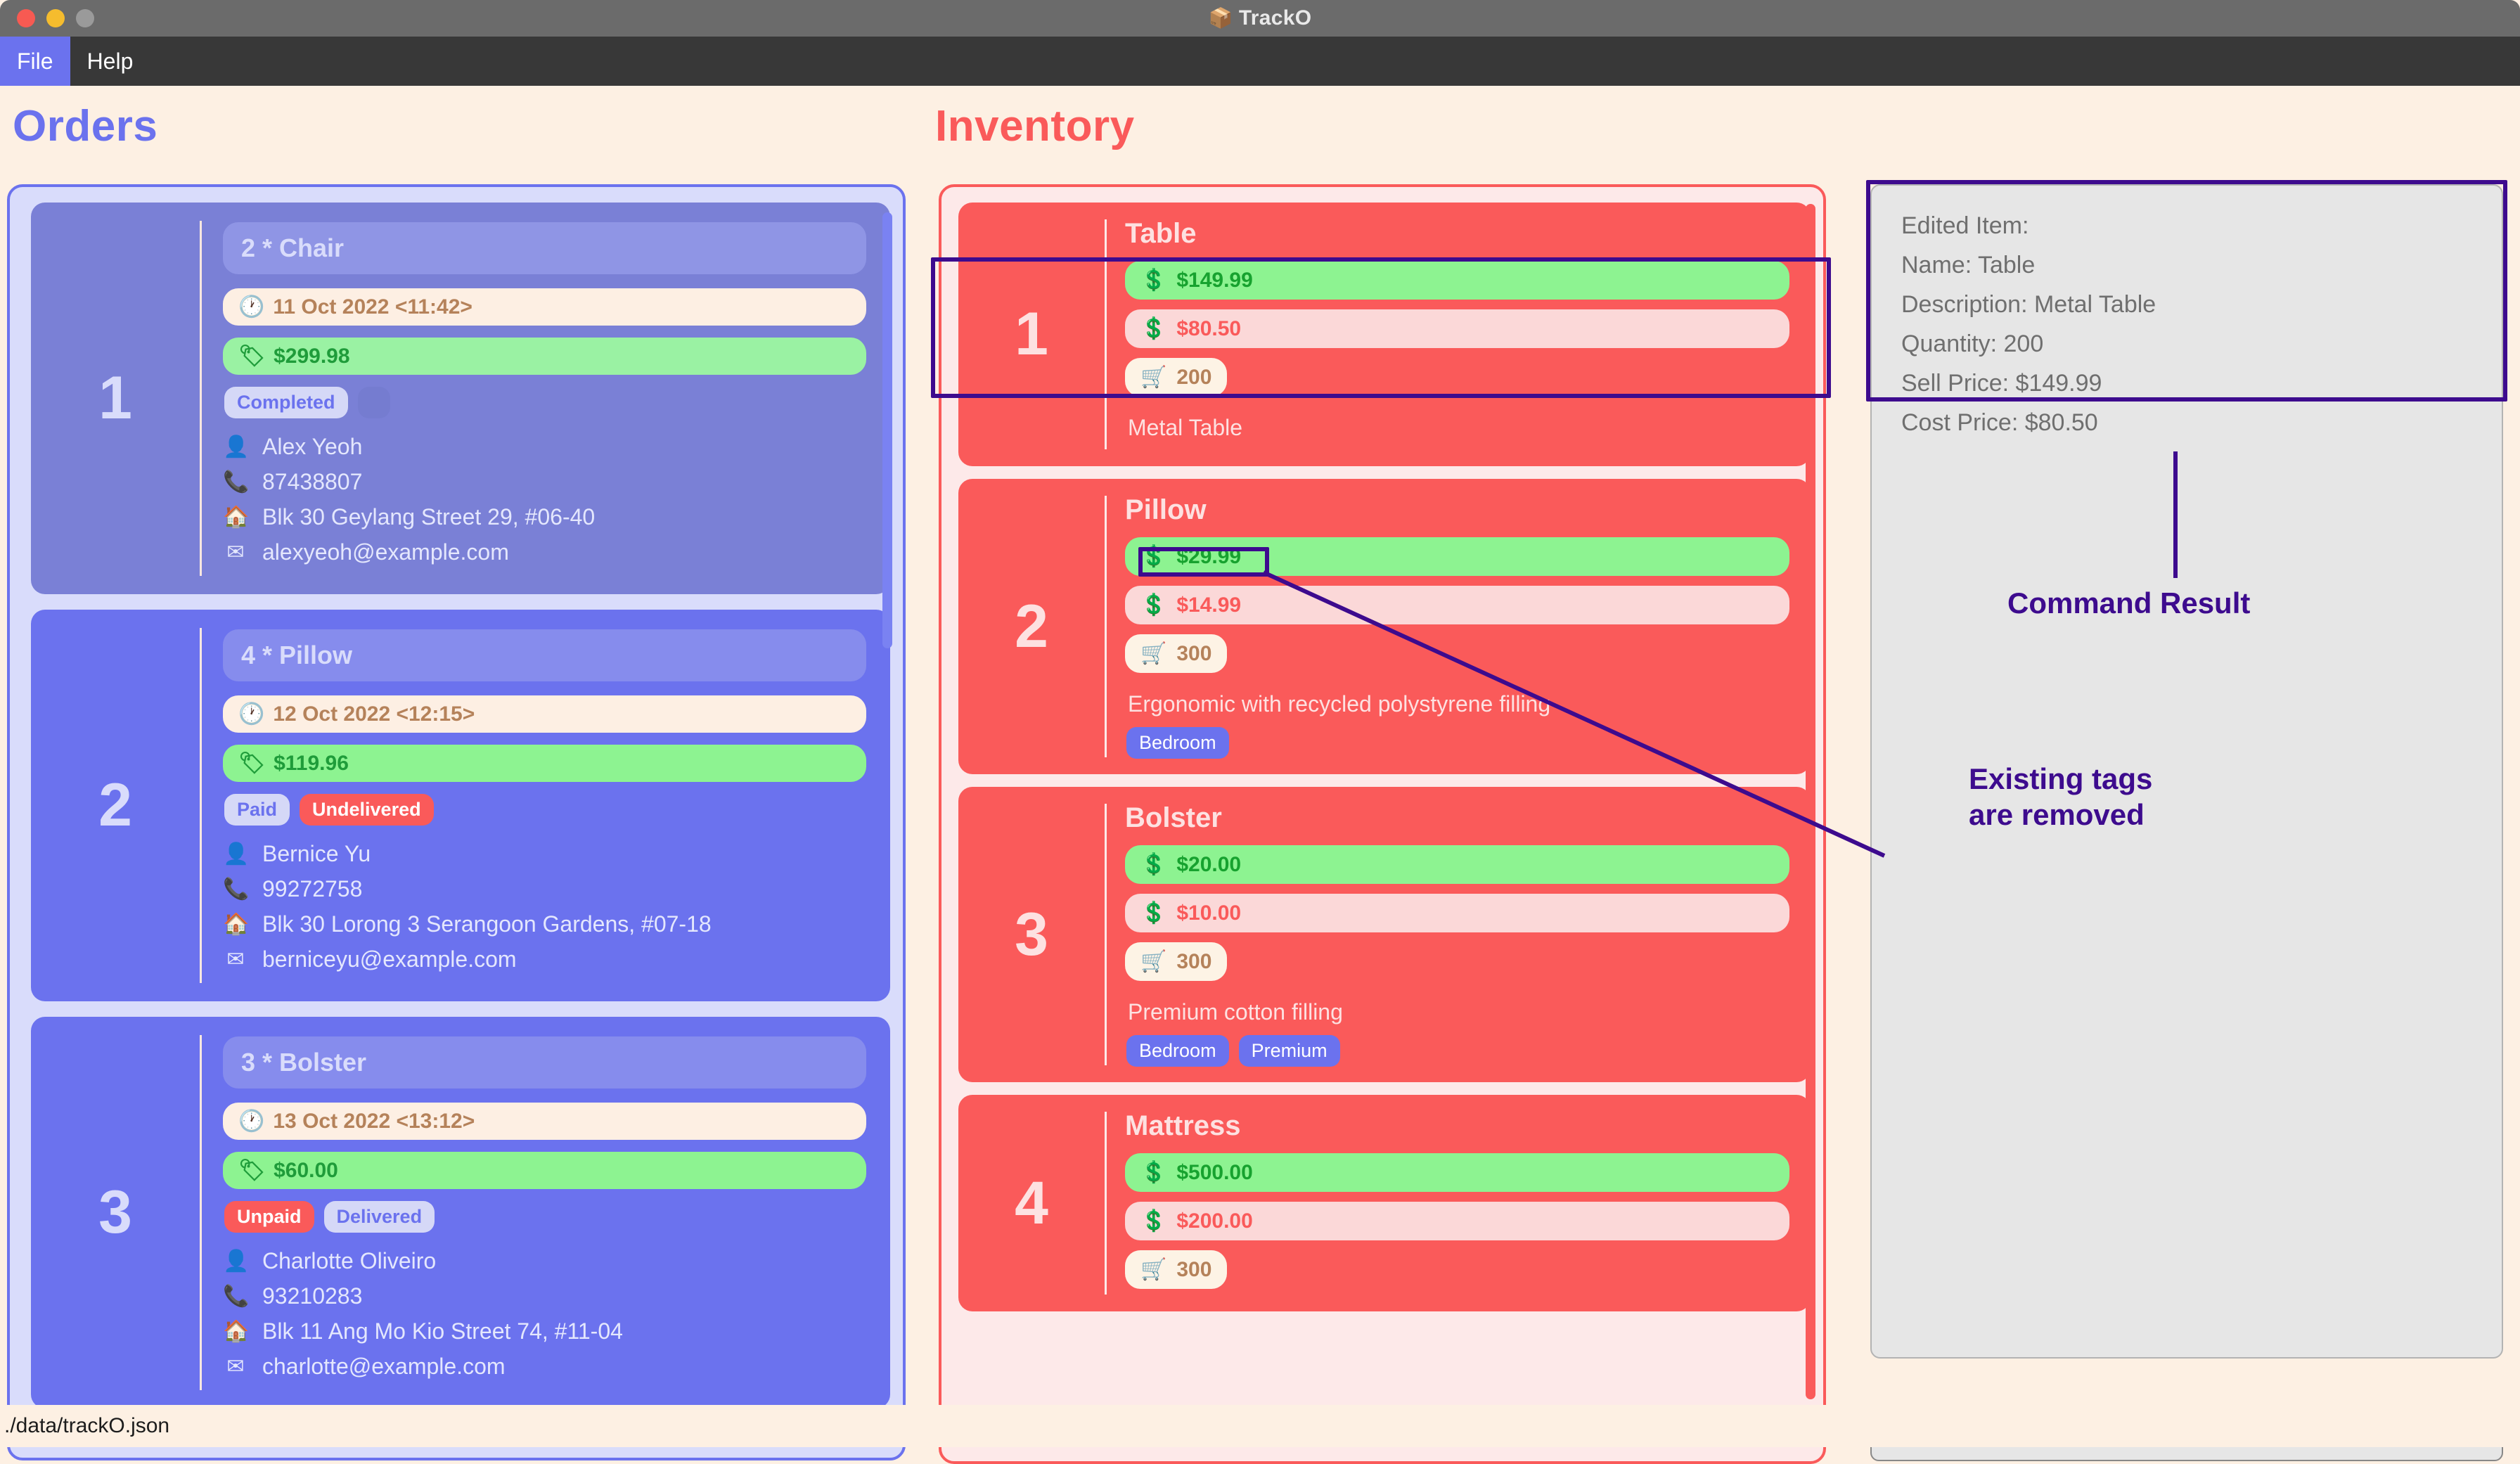  Describe the element at coordinates (1220, 18) in the screenshot. I see `package-icon: 📦` at that location.